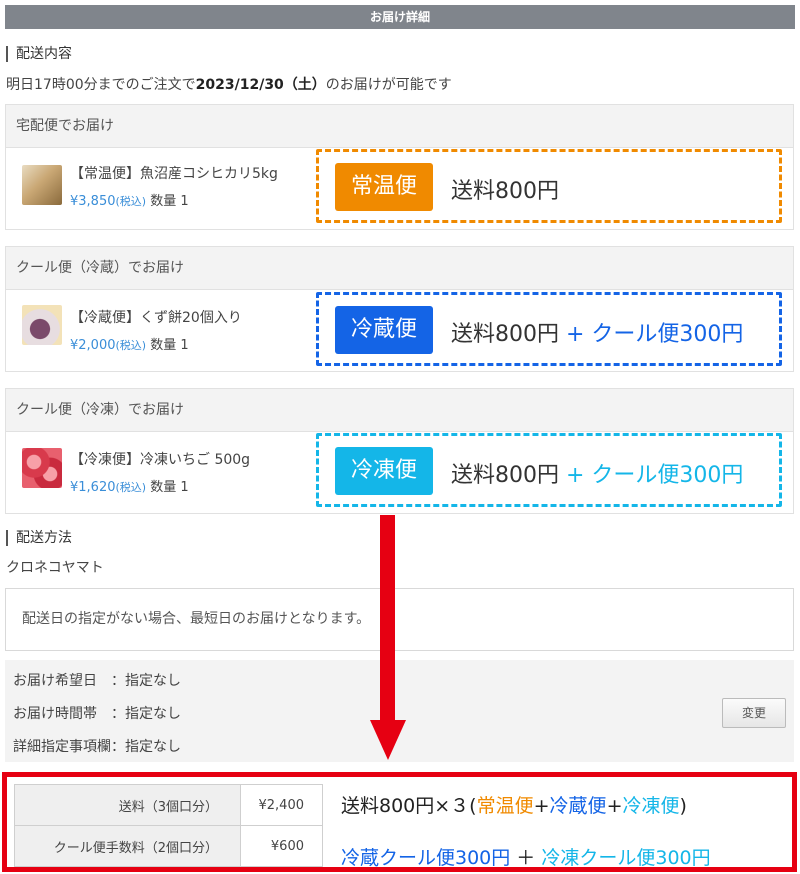 Image resolution: width=800 pixels, height=874 pixels. I want to click on time-slot-row: お届け時間帯 ：指定なし, so click(97, 714).